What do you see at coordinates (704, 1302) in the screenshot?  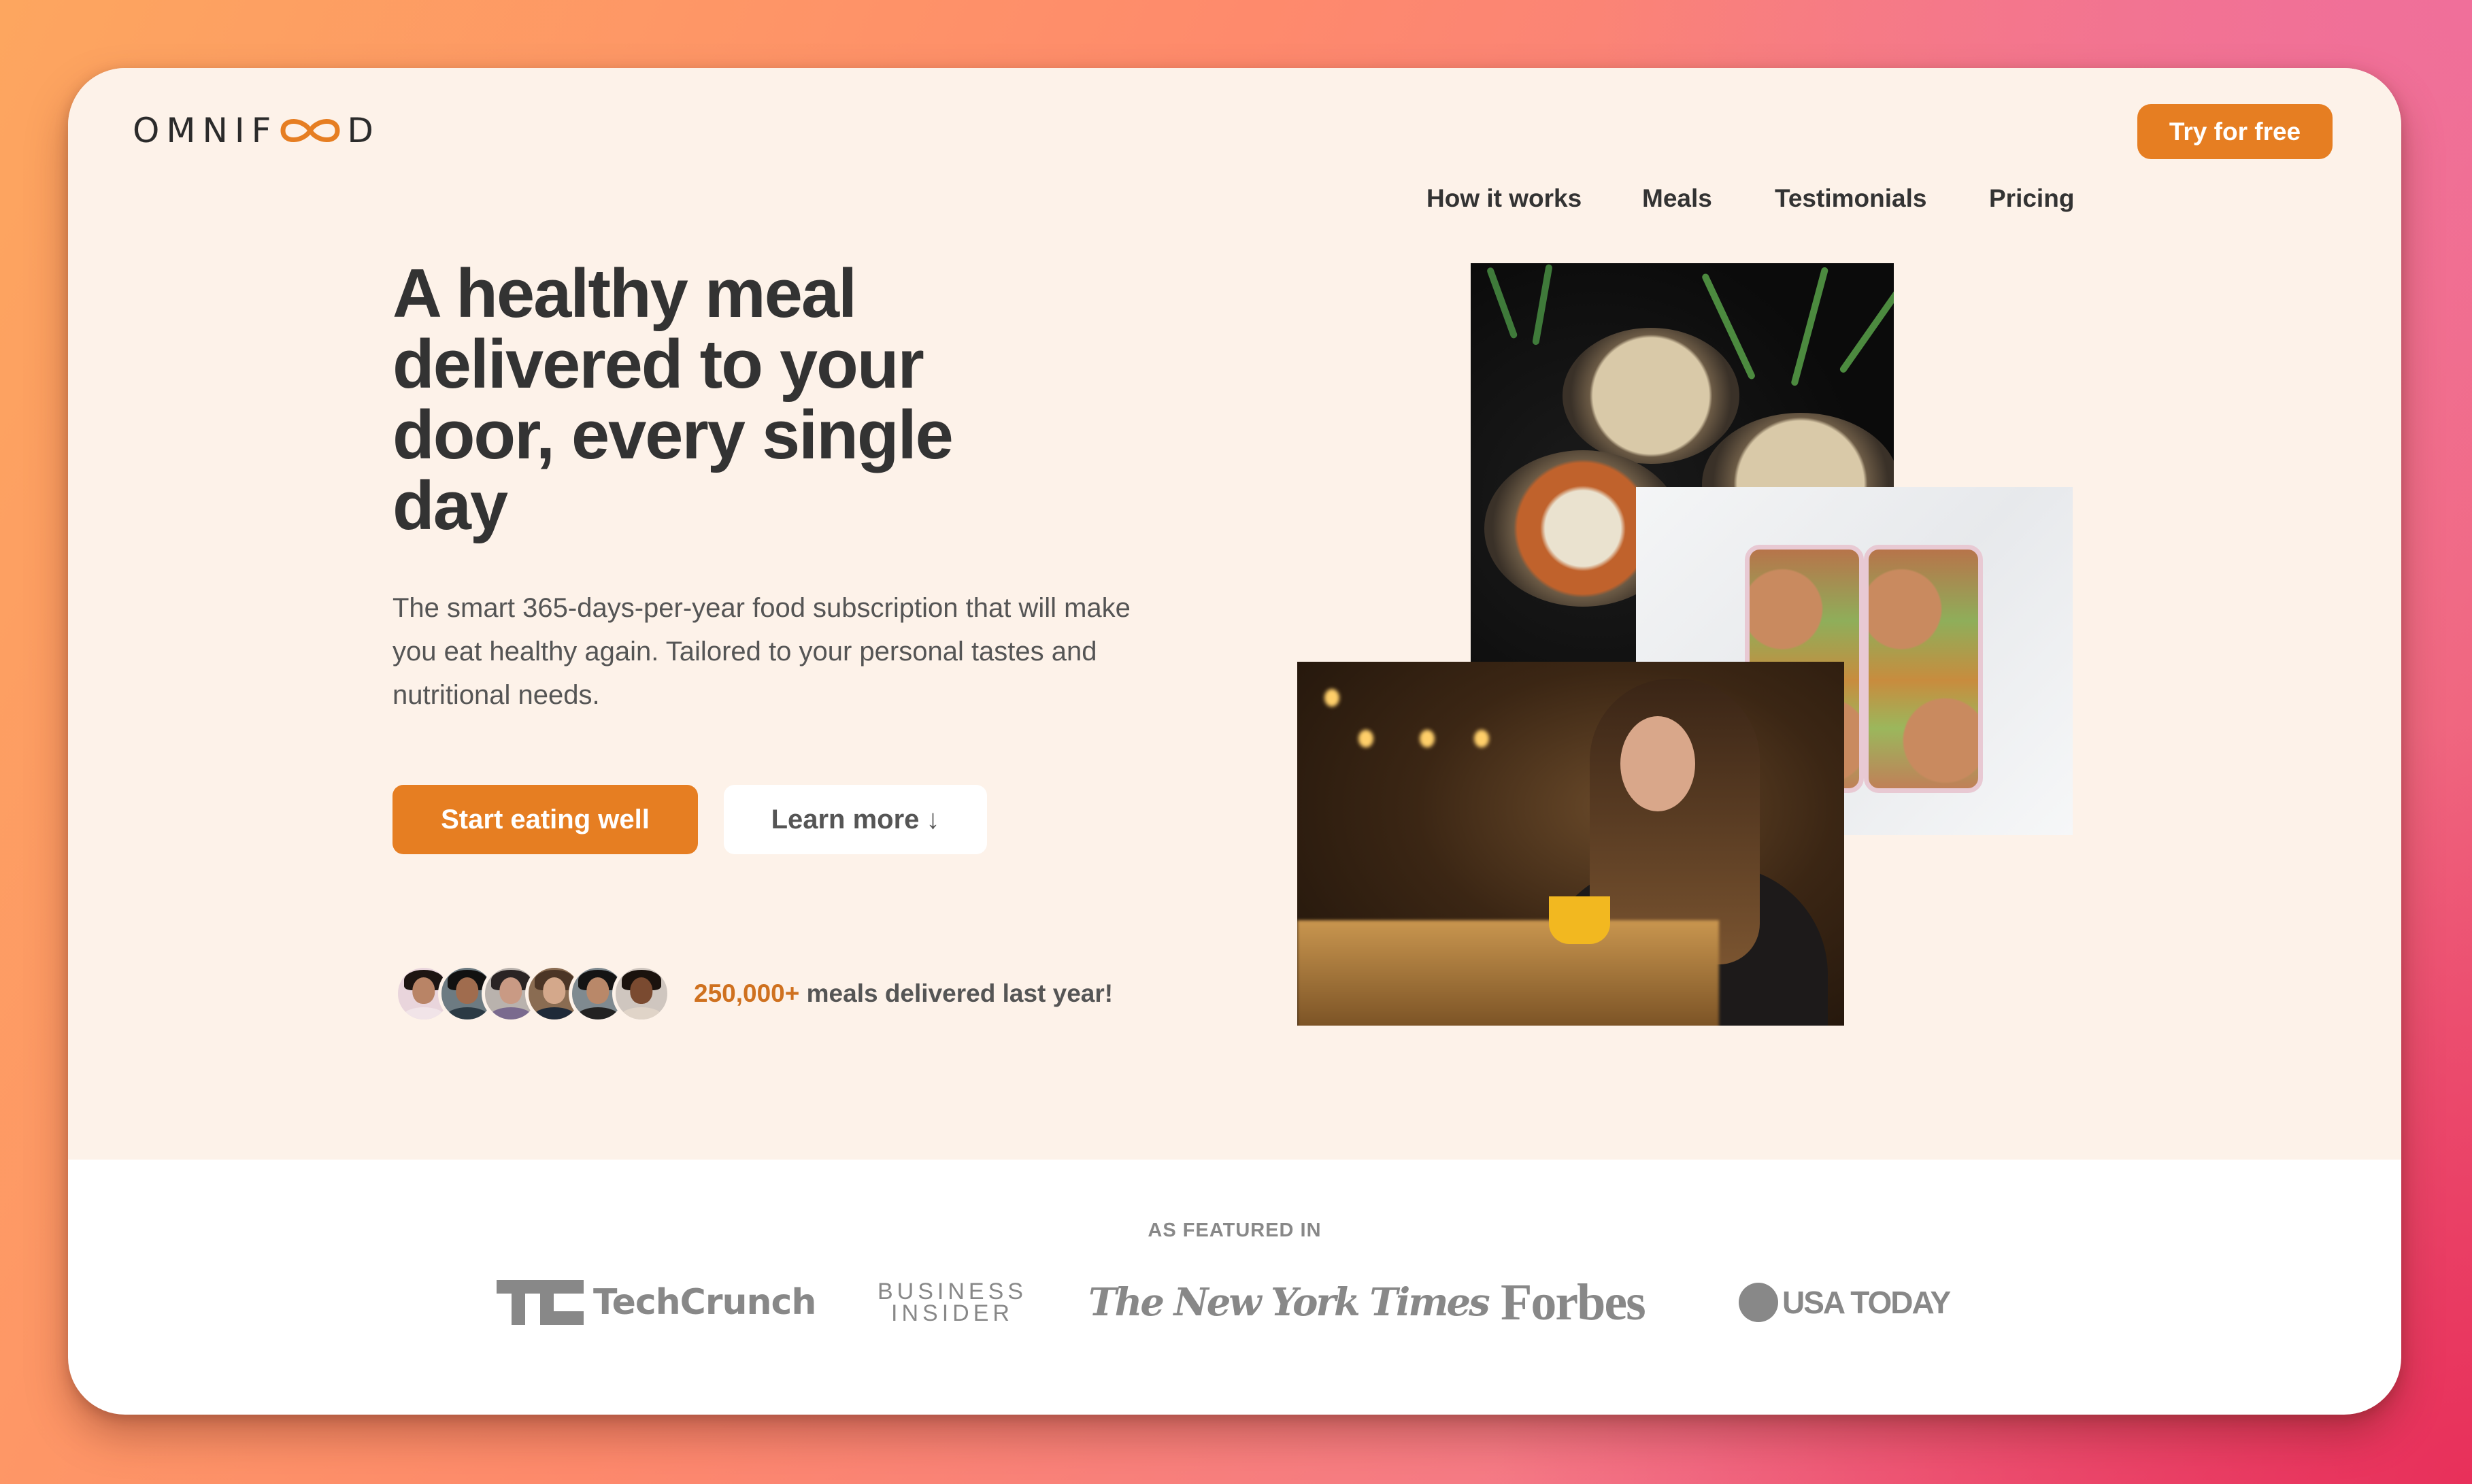 I see `techcrunch-text: TechCrunch` at bounding box center [704, 1302].